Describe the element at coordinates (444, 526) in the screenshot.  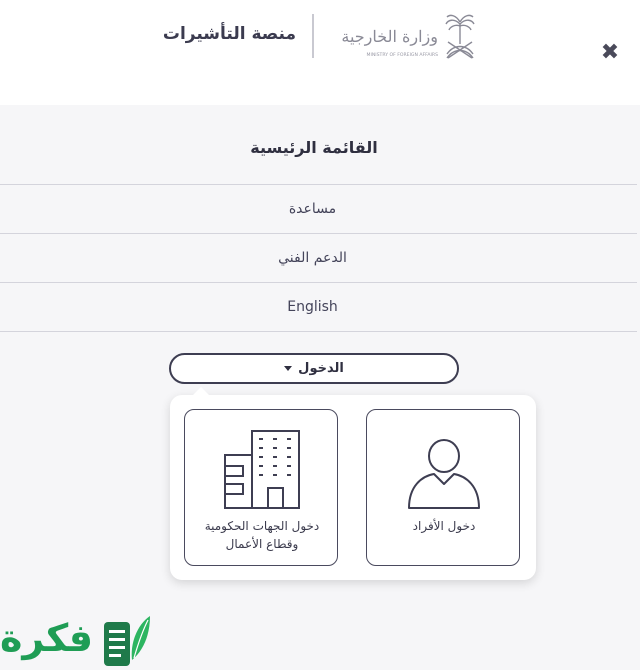
I see `individuals-label: دخول الأفراد` at that location.